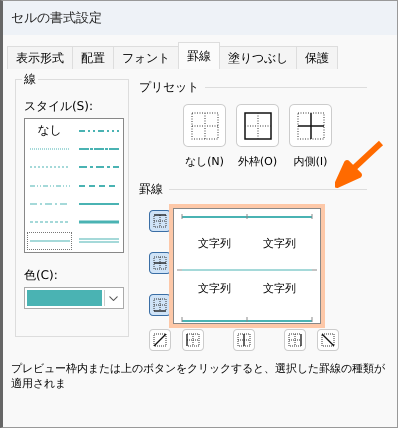  Describe the element at coordinates (113, 298) in the screenshot. I see `chevron-down-icon` at that location.